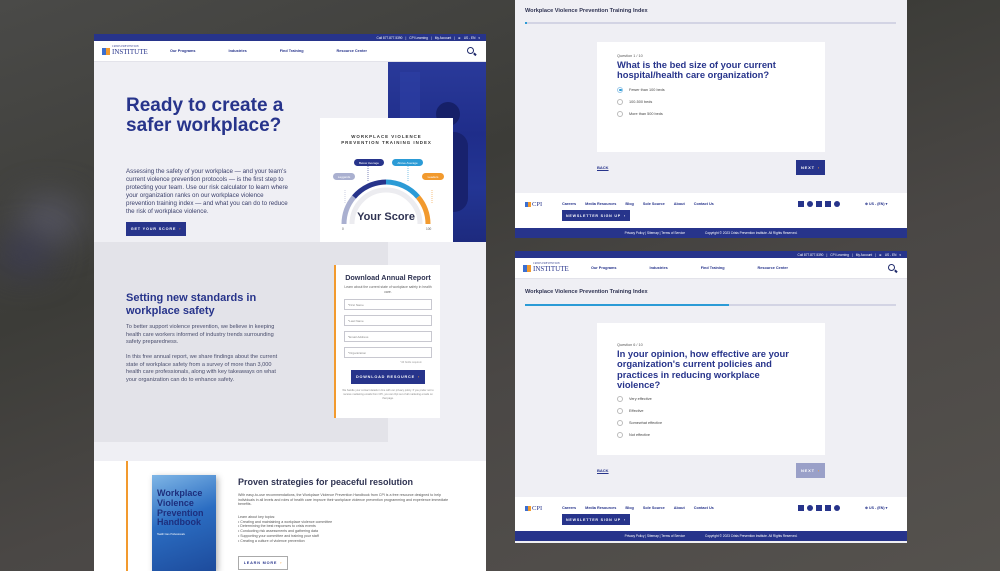 The width and height of the screenshot is (1000, 571). What do you see at coordinates (810, 167) in the screenshot?
I see `next-button: NEXT ›` at bounding box center [810, 167].